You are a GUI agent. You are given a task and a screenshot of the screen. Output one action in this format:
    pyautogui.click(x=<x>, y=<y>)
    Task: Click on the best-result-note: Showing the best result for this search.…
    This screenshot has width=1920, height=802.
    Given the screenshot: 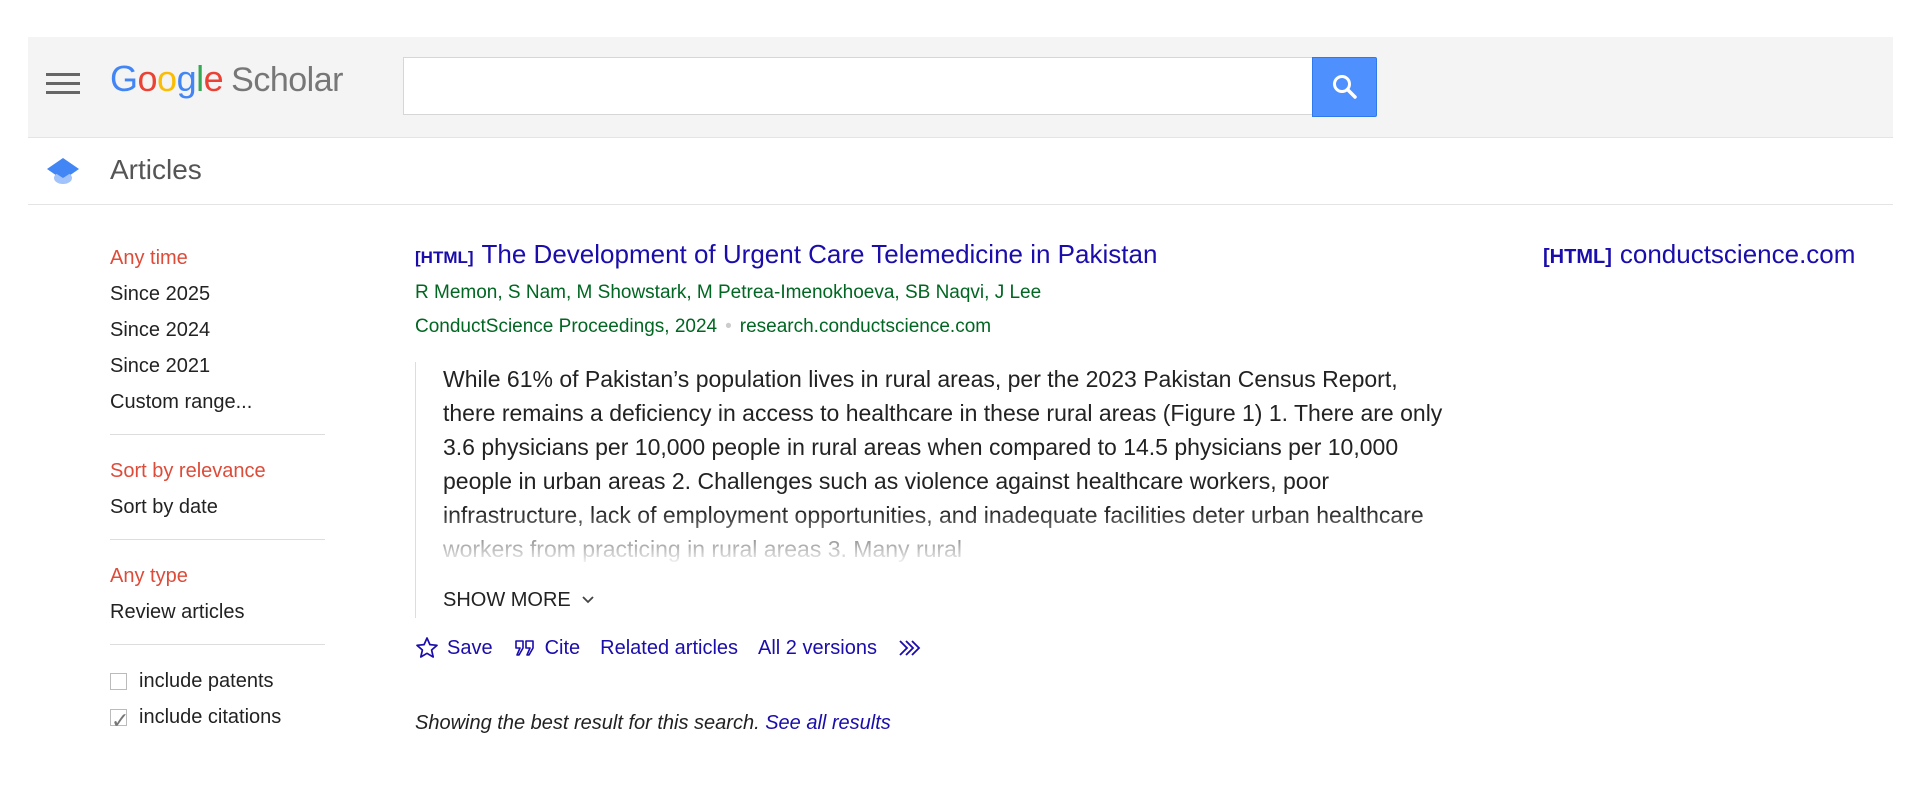 What is the action you would take?
    pyautogui.click(x=653, y=723)
    